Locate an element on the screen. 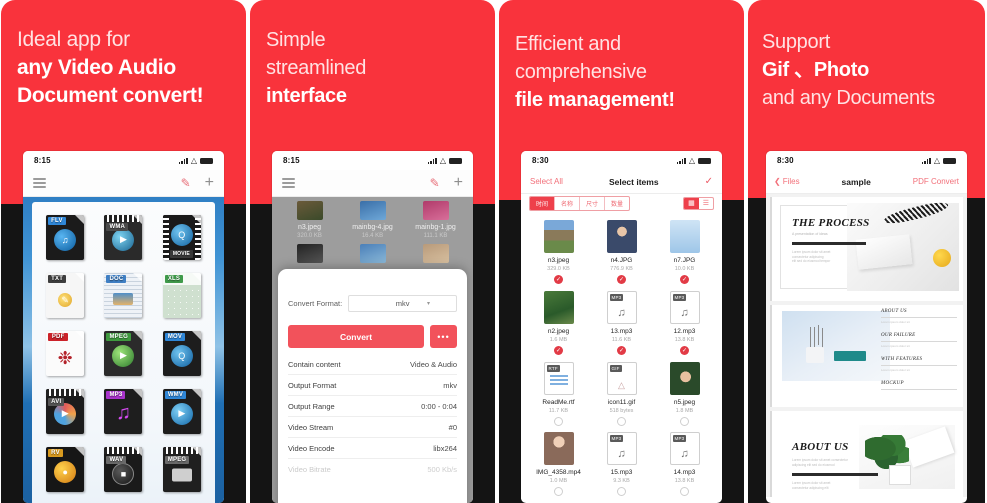 The image size is (987, 503). toc-item: OUR FAILURE Lorem ipsum dolor sit is located at coordinates (919, 340).